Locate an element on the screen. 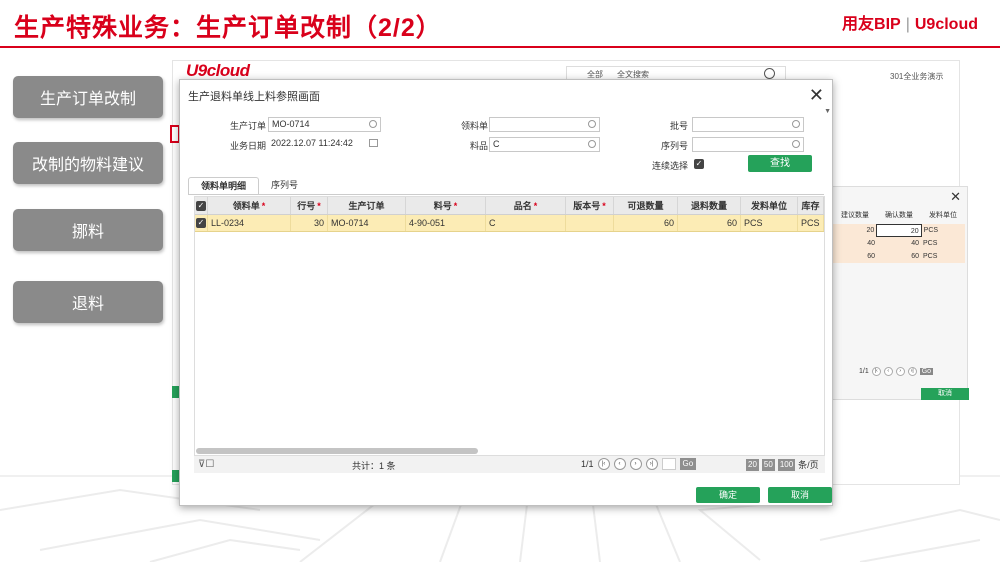  date-input: 2022.12.07 11:24:42 is located at coordinates (324, 144).